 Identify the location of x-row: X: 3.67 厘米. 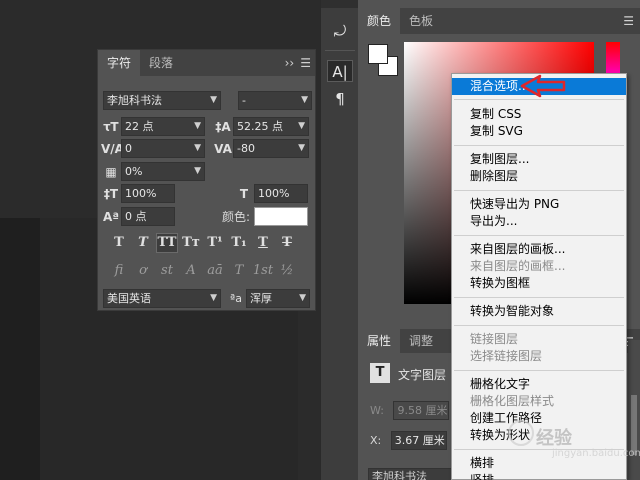
(408, 440).